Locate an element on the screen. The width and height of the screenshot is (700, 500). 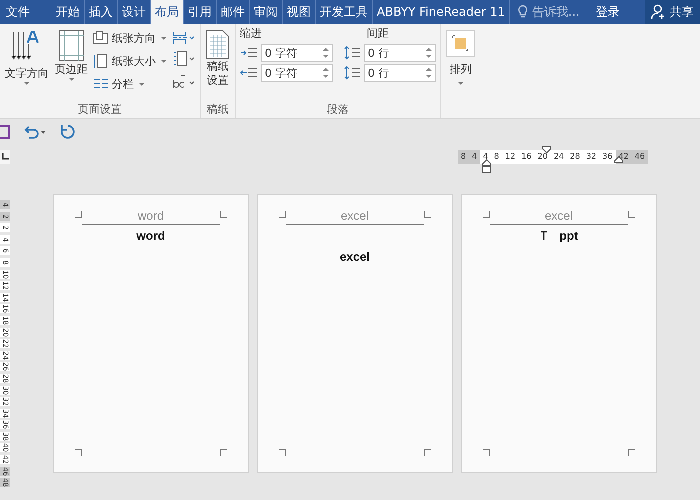
grid-paper-icon is located at coordinates (218, 45).